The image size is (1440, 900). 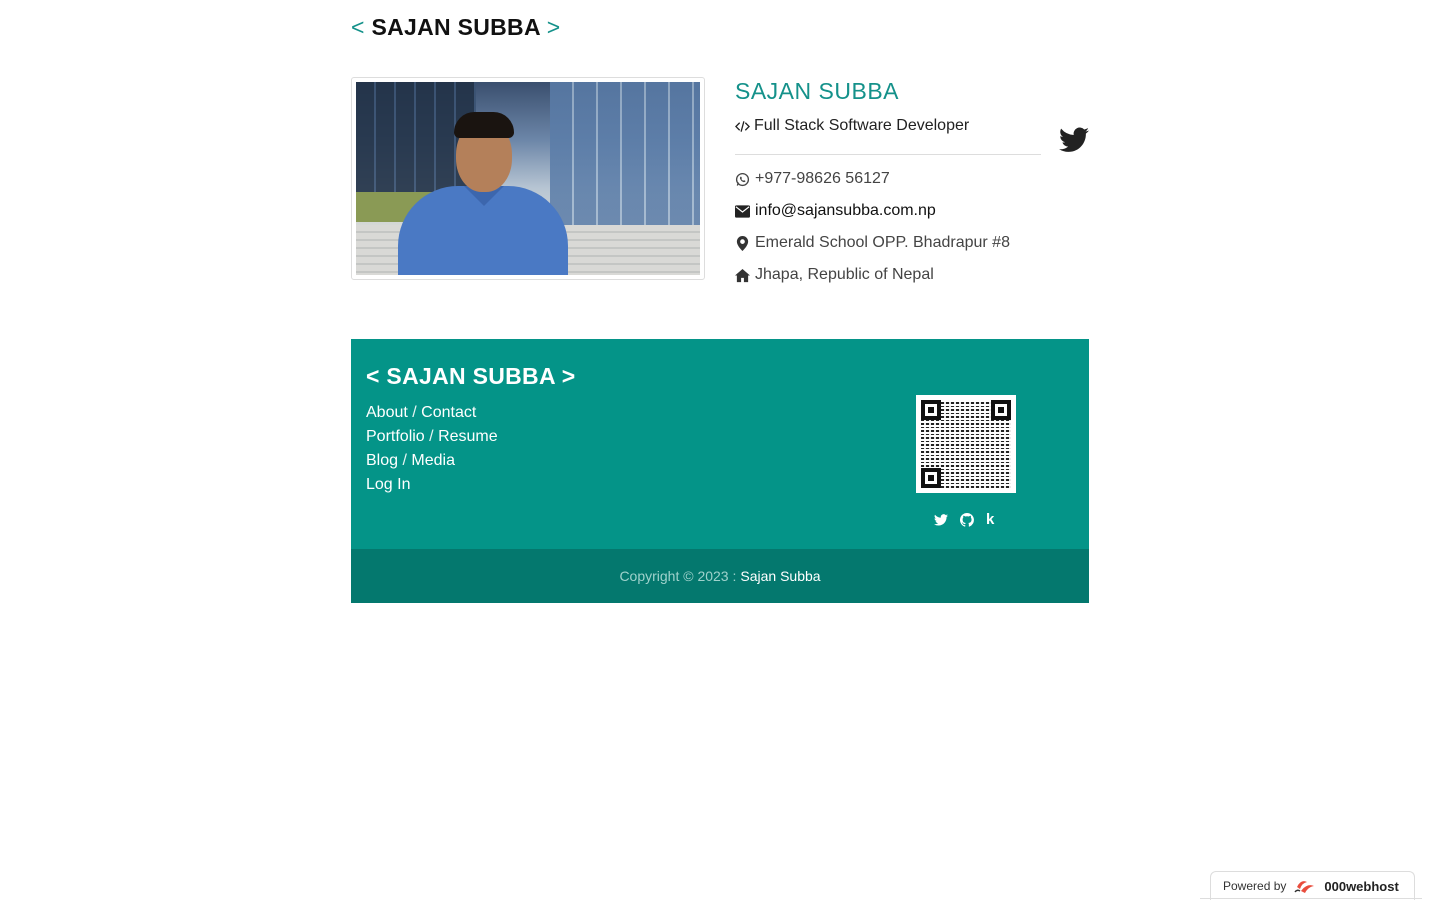 What do you see at coordinates (1311, 898) in the screenshot?
I see `powered-badge-baseline` at bounding box center [1311, 898].